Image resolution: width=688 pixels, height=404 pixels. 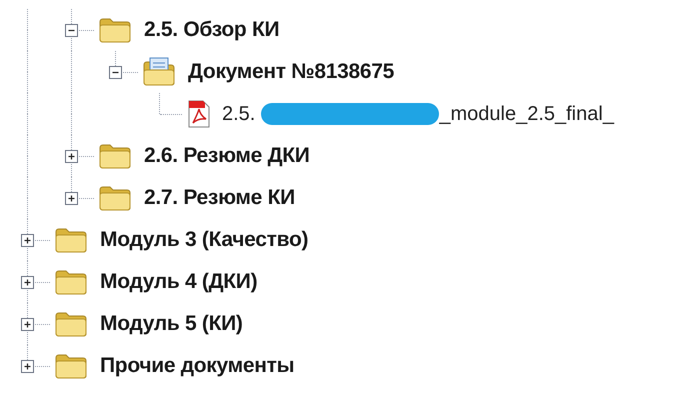 I want to click on file-name: 2.5., so click(x=239, y=114).